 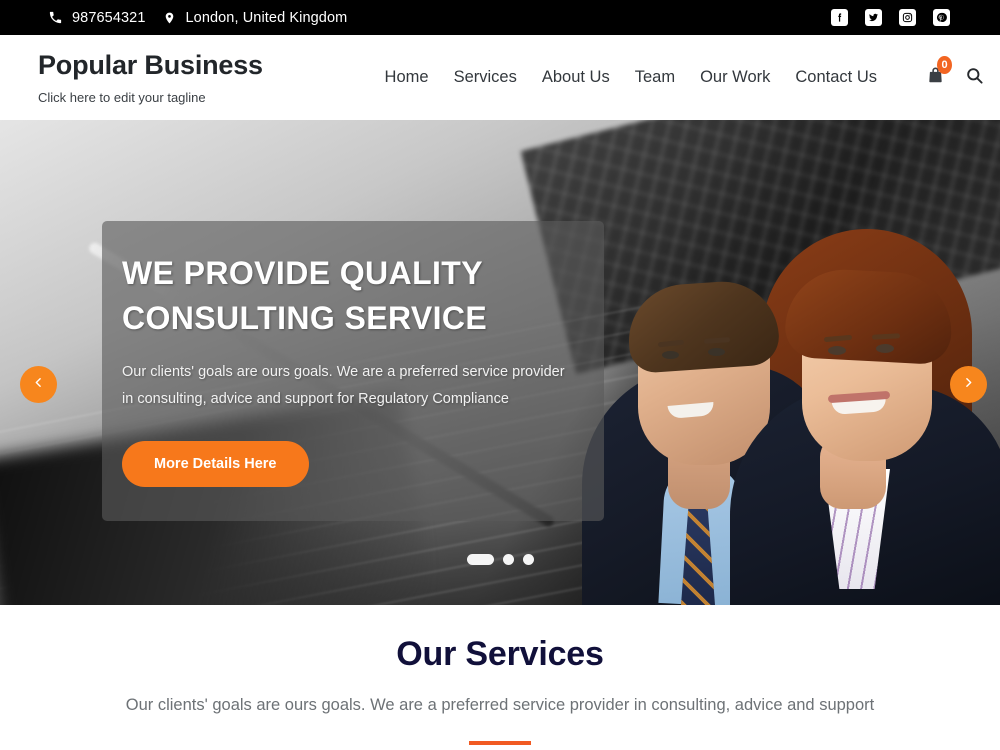 What do you see at coordinates (407, 77) in the screenshot?
I see `nav-item-home: Home` at bounding box center [407, 77].